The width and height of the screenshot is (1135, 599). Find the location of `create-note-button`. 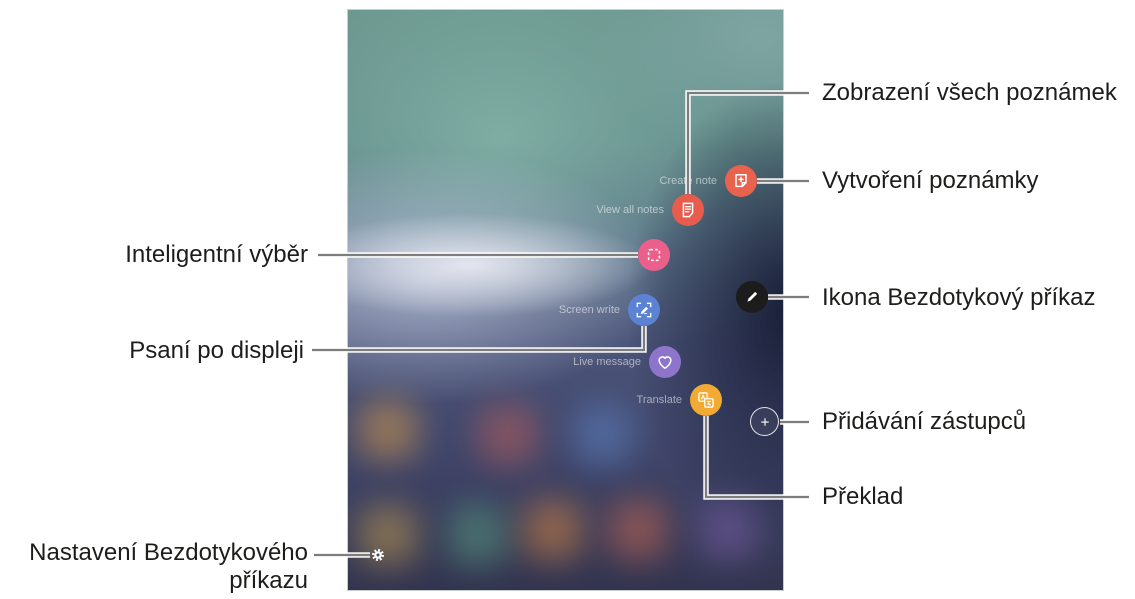

create-note-button is located at coordinates (741, 181).